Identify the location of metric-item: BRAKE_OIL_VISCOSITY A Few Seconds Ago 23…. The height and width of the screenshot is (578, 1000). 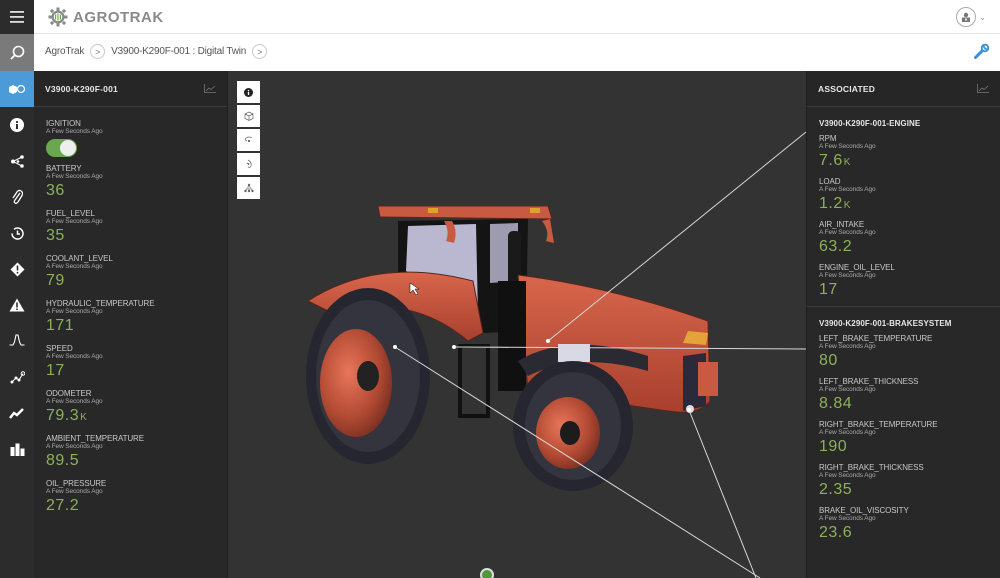
(909, 525).